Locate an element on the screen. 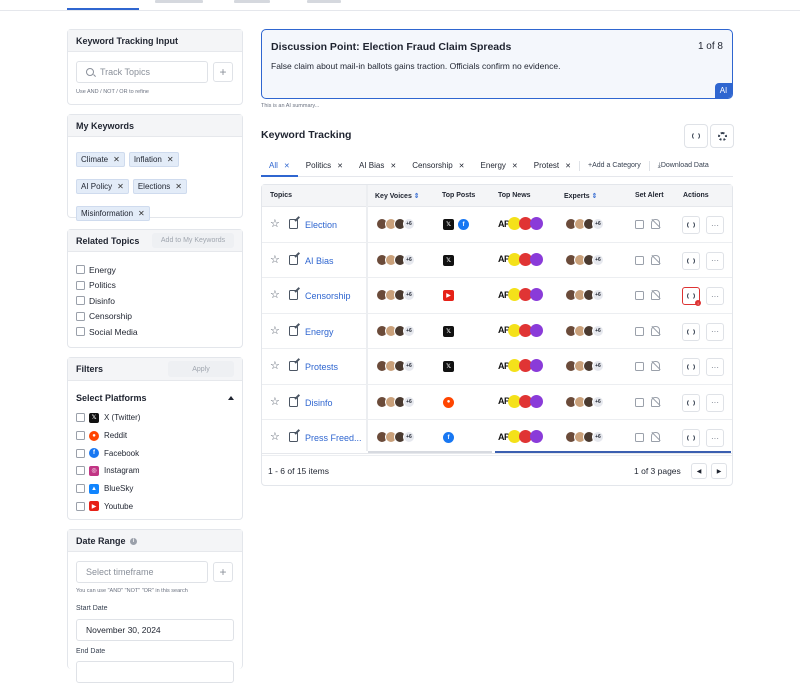 This screenshot has height=683, width=800. topic-link: Election is located at coordinates (334, 225).